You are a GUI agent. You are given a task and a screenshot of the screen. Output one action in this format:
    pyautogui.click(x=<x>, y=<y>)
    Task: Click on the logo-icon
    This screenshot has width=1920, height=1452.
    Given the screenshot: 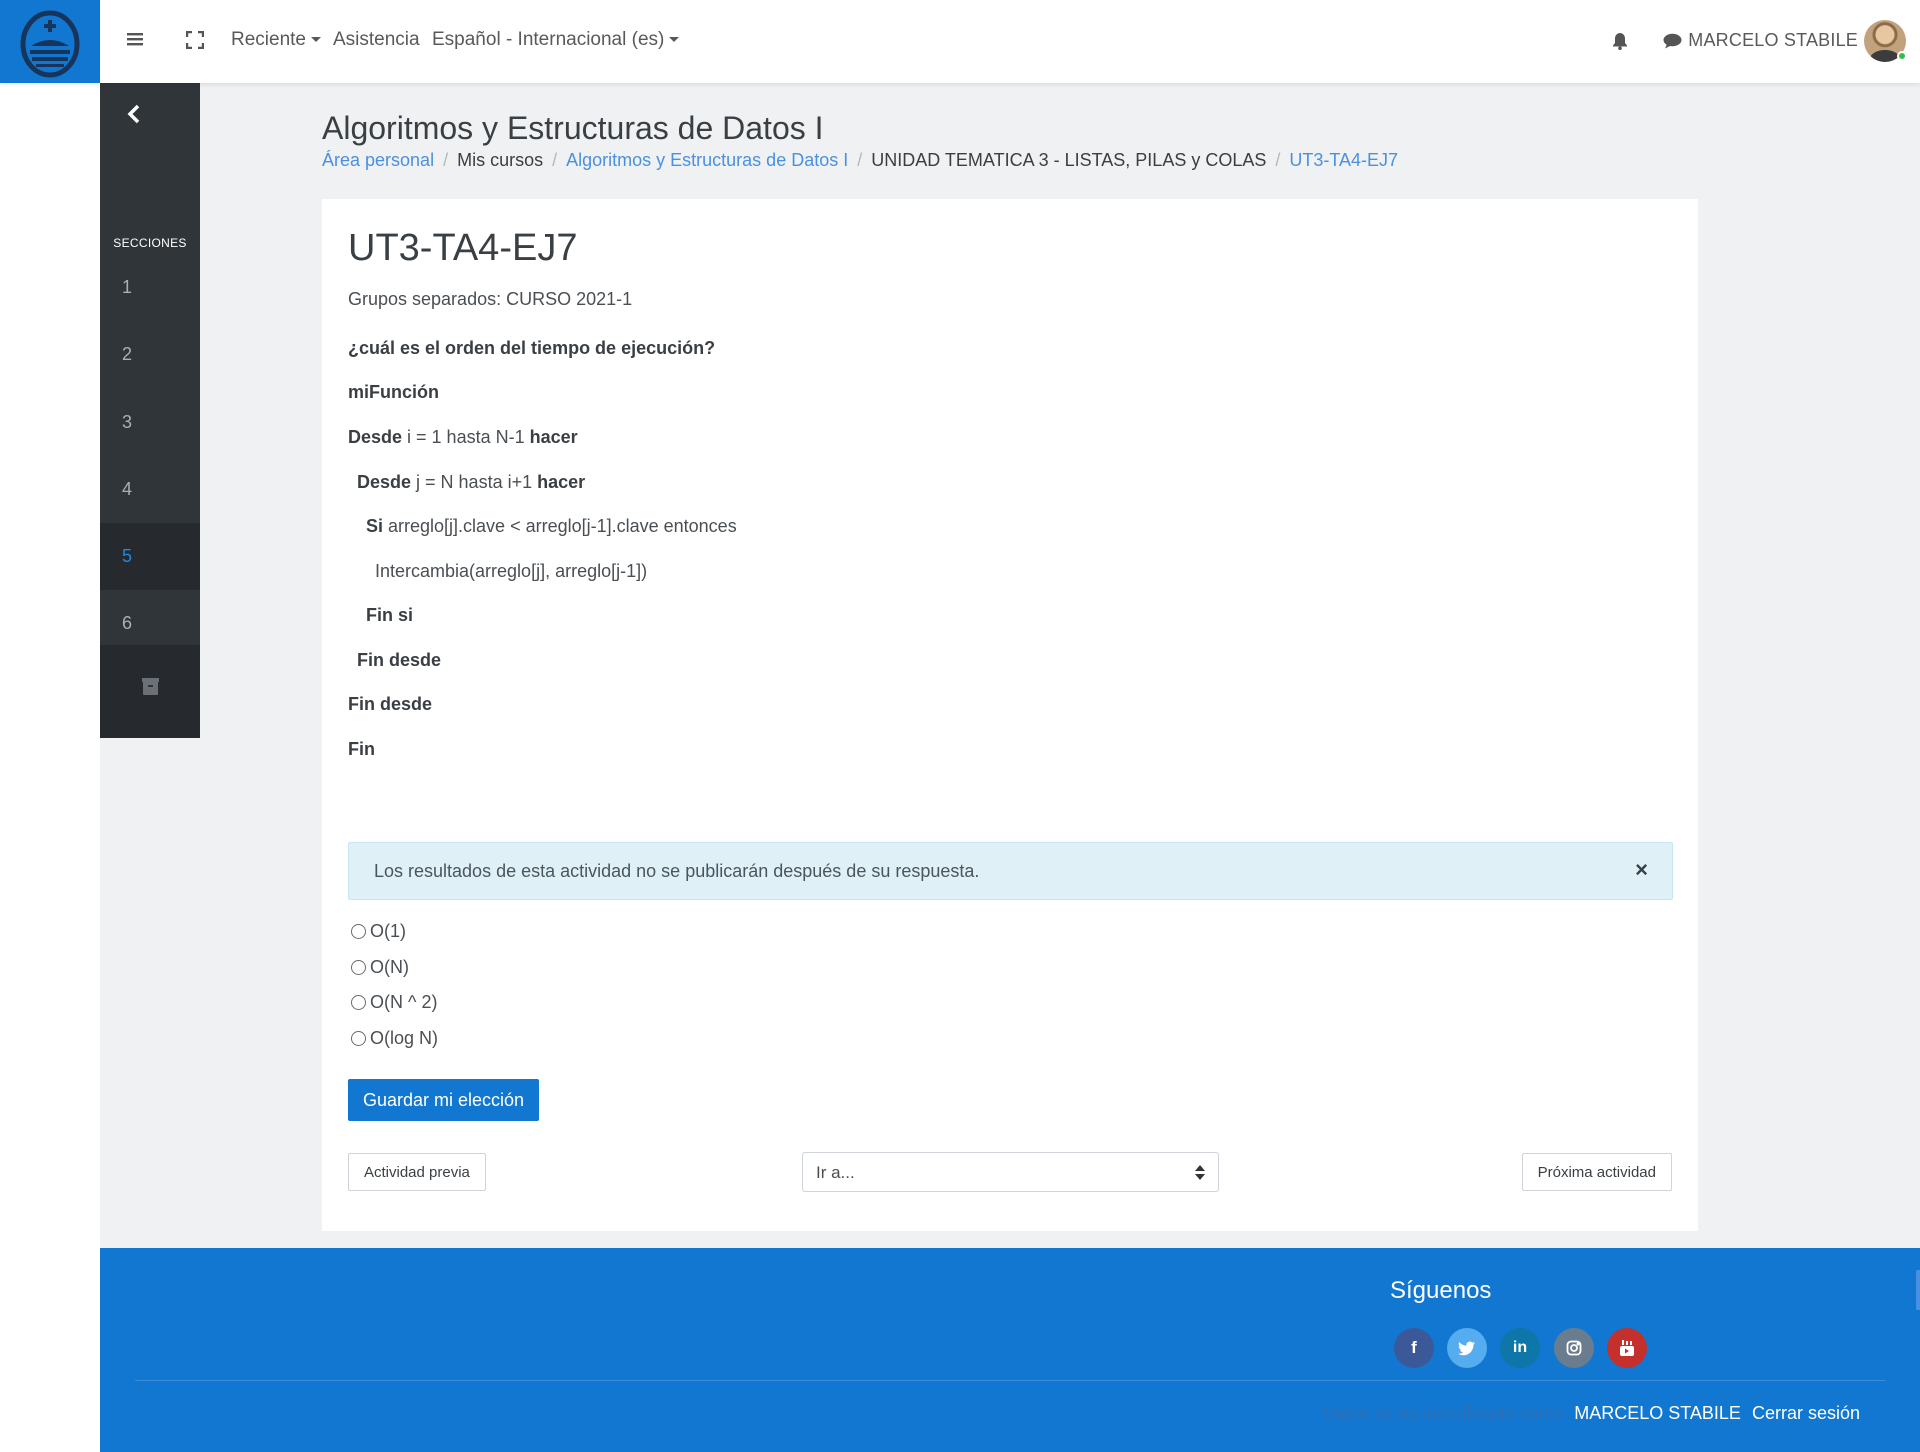 What is the action you would take?
    pyautogui.click(x=50, y=43)
    